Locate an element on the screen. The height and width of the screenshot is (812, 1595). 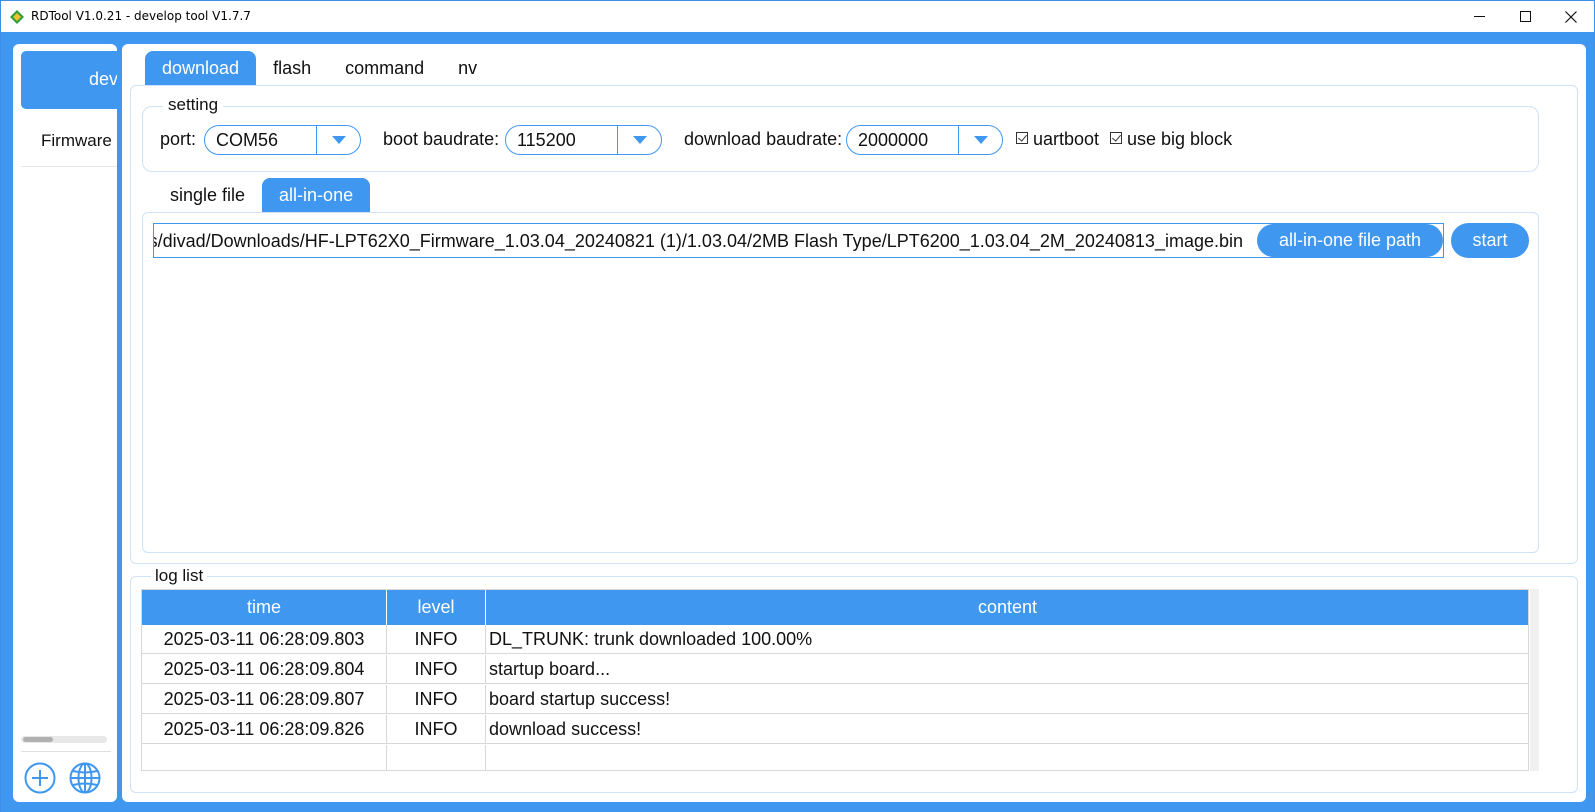
uartboot-checkbox: uartboot is located at coordinates (1057, 139).